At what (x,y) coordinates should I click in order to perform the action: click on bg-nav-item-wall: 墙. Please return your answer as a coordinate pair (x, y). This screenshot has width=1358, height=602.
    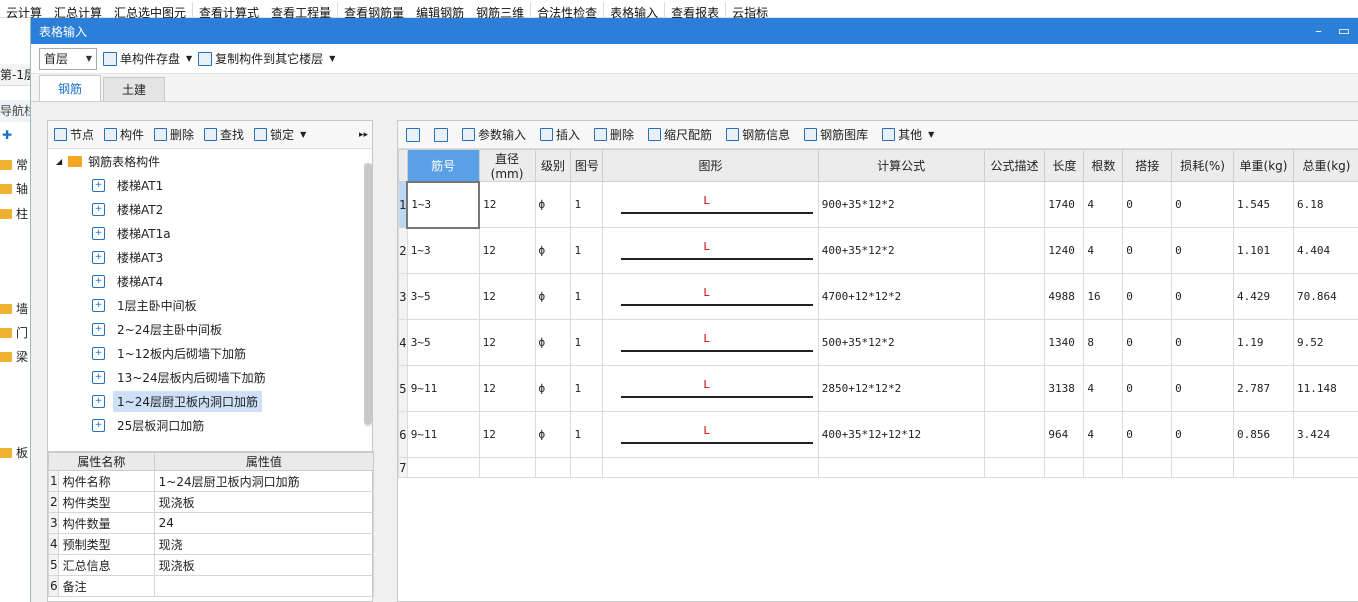
    Looking at the image, I should click on (15, 309).